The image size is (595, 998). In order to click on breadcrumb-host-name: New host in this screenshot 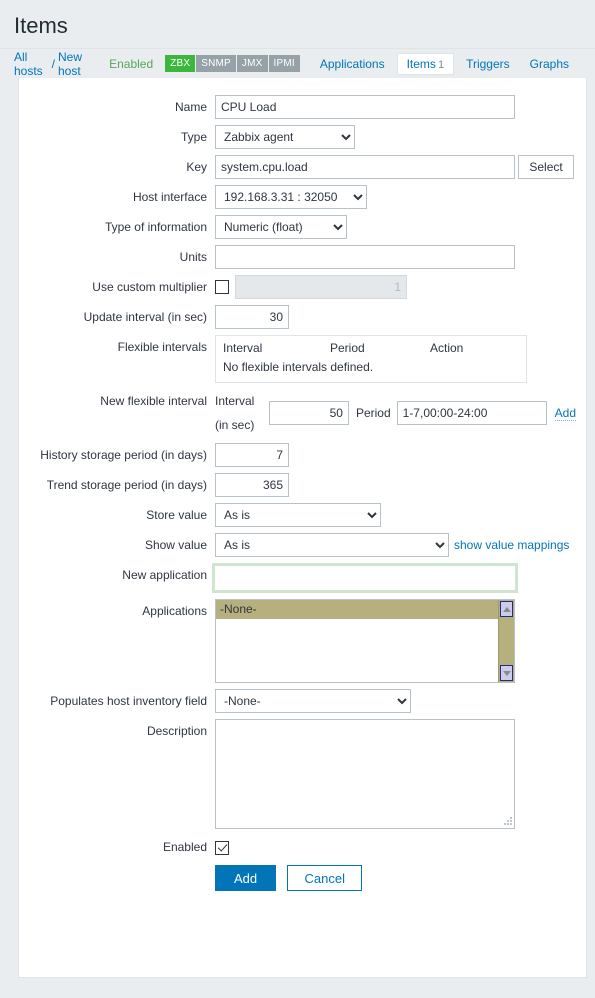, I will do `click(76, 64)`.